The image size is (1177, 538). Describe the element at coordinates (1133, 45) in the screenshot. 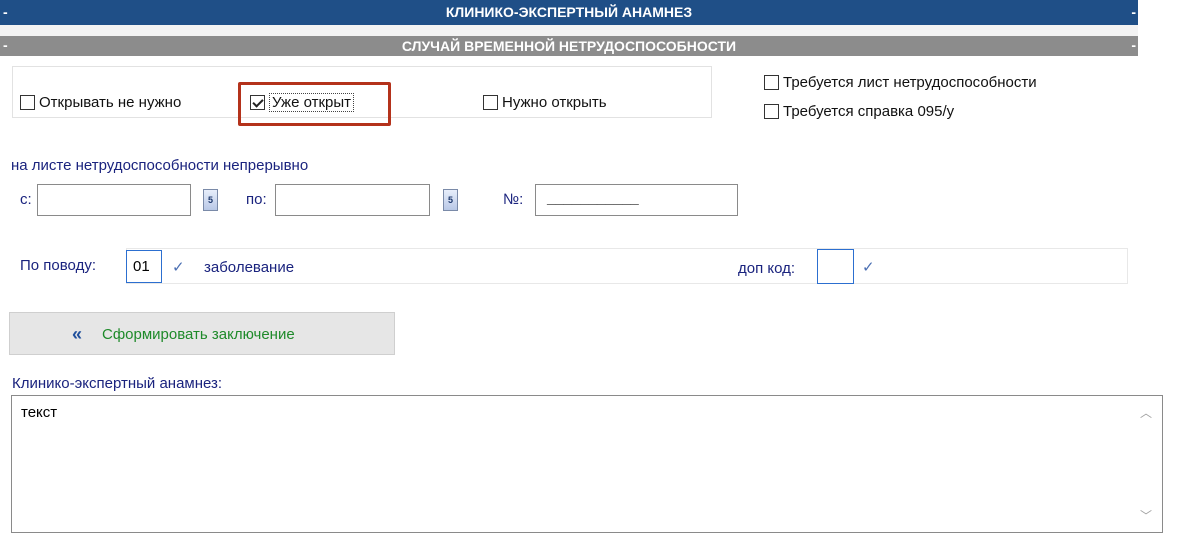

I see `section-collapse-marker-right: -` at that location.